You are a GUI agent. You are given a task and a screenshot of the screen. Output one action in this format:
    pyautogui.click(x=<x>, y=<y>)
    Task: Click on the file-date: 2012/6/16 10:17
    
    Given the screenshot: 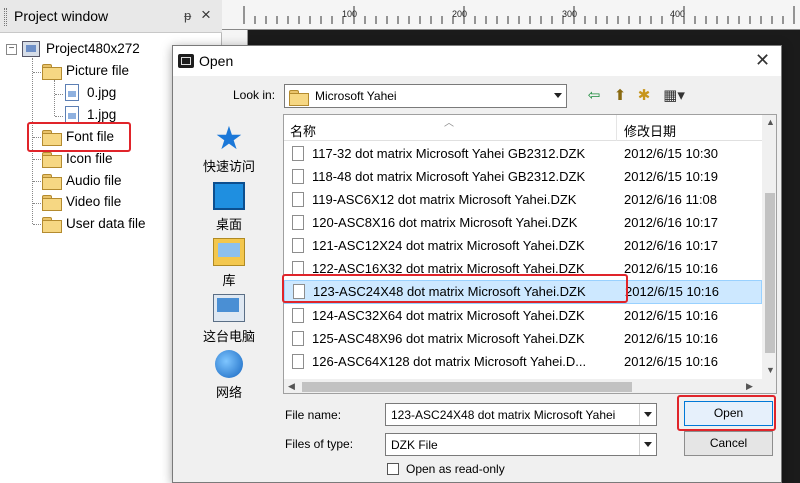 What is the action you would take?
    pyautogui.click(x=671, y=222)
    